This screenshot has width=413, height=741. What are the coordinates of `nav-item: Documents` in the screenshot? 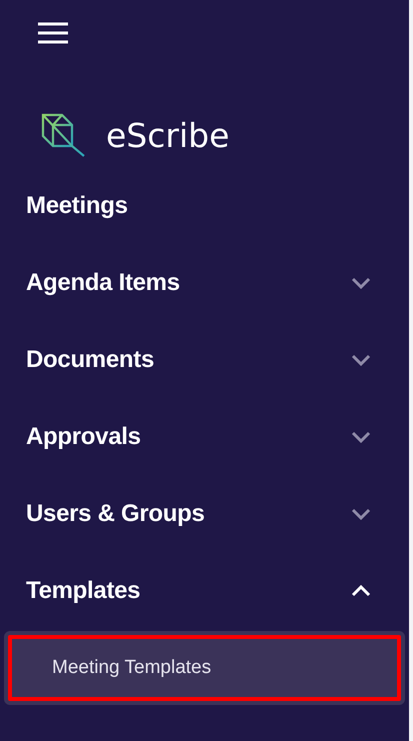 It's located at (204, 359).